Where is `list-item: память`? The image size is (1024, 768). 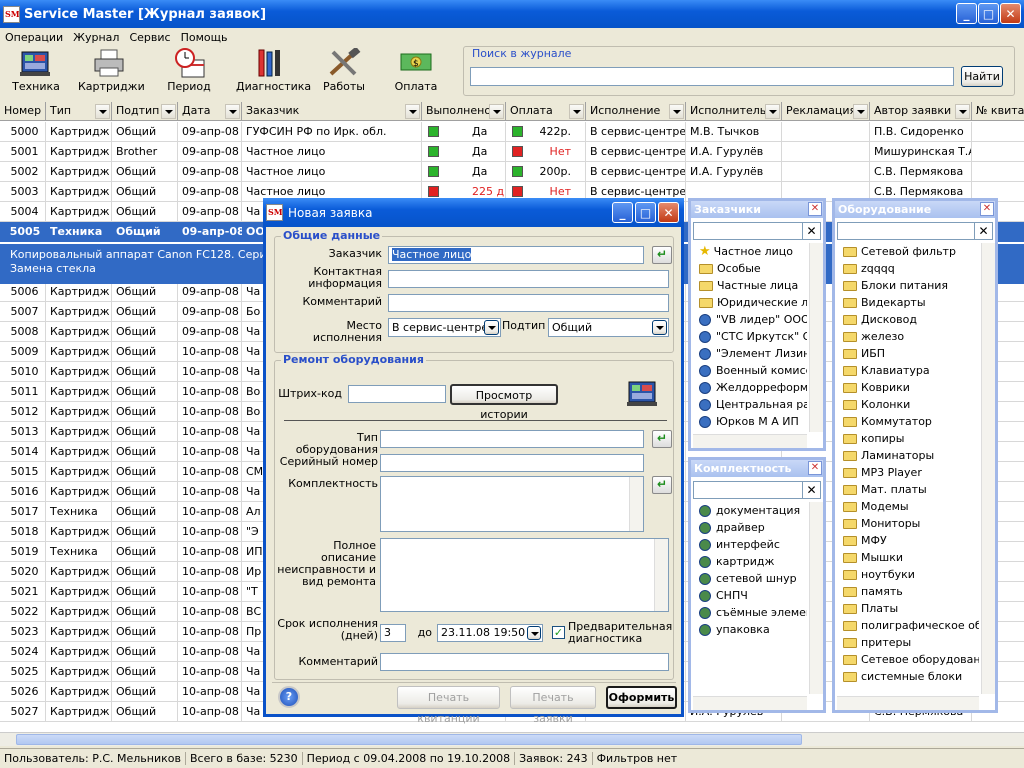
list-item: память is located at coordinates (908, 591).